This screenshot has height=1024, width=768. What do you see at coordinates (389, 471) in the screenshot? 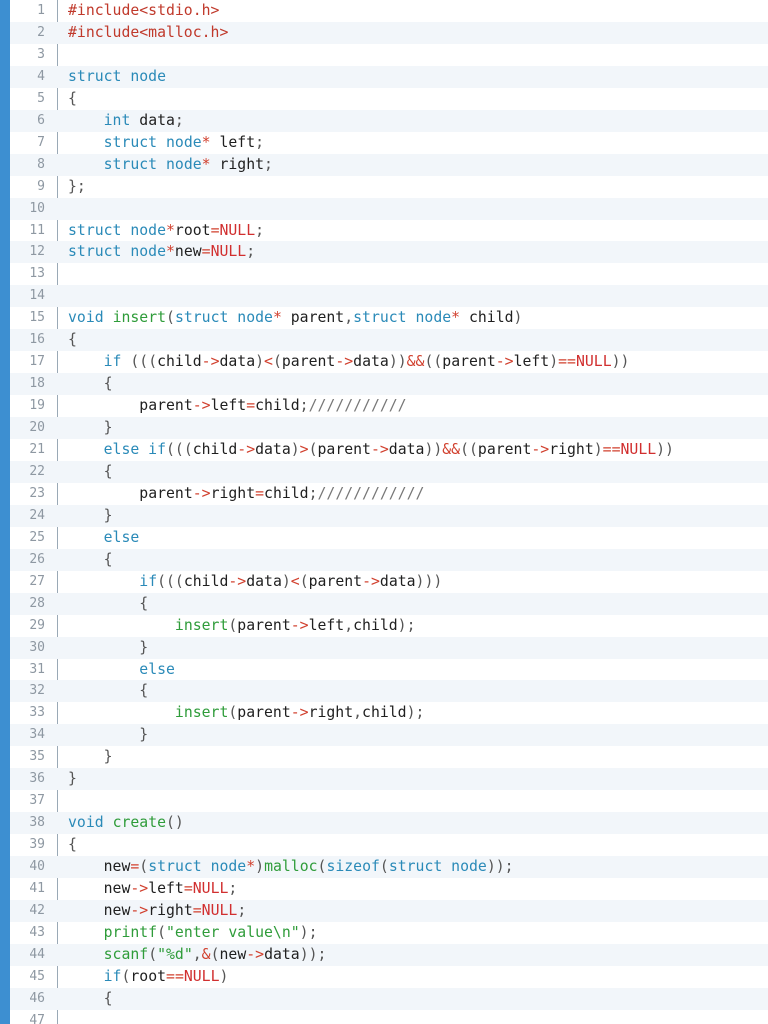
I see `code-line: 22 {` at bounding box center [389, 471].